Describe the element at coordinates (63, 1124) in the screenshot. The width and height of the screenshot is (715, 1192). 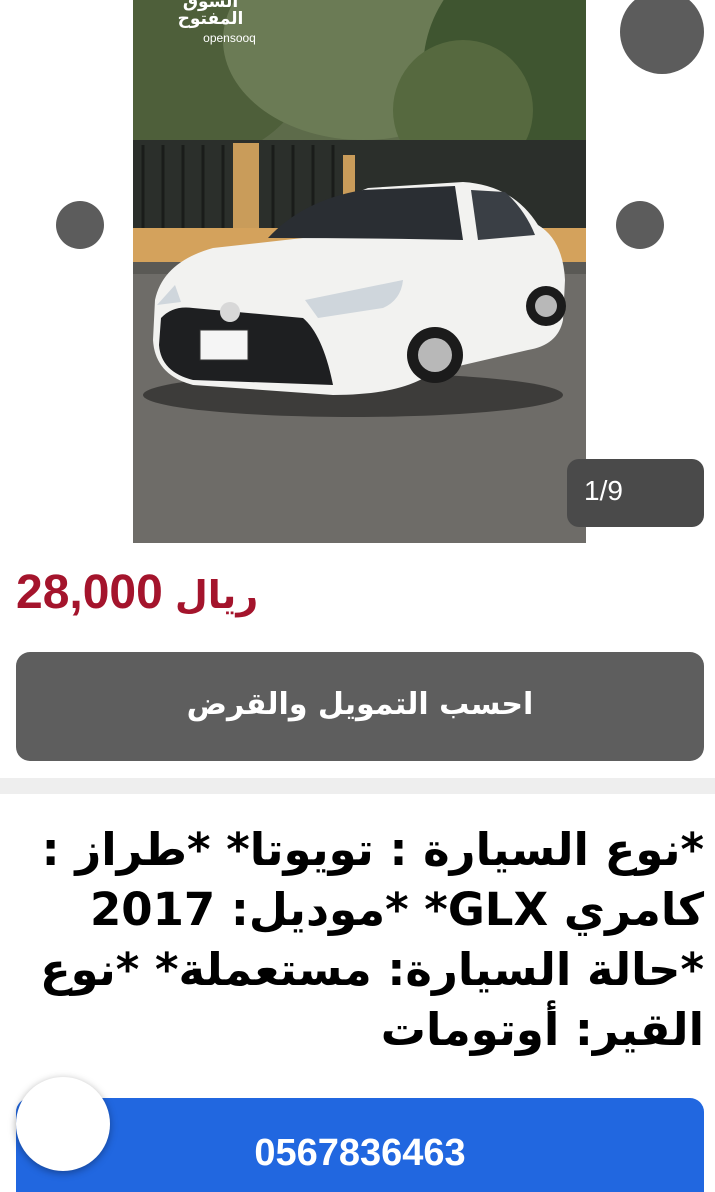
I see `chat-bubble-icon` at that location.